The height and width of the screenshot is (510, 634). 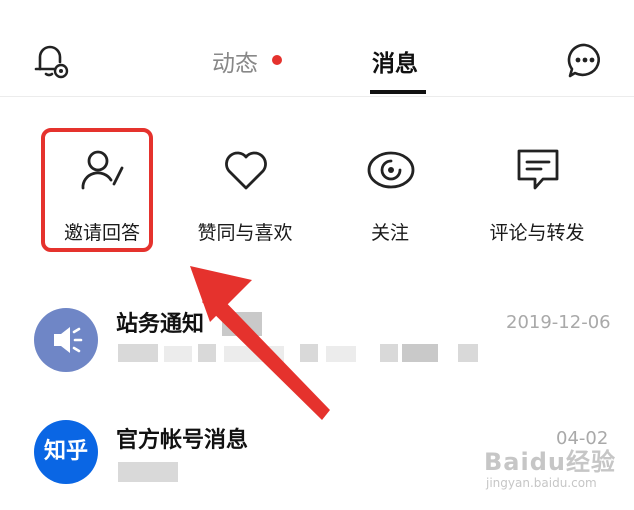 I want to click on chat-bubble-icon, so click(x=583, y=60).